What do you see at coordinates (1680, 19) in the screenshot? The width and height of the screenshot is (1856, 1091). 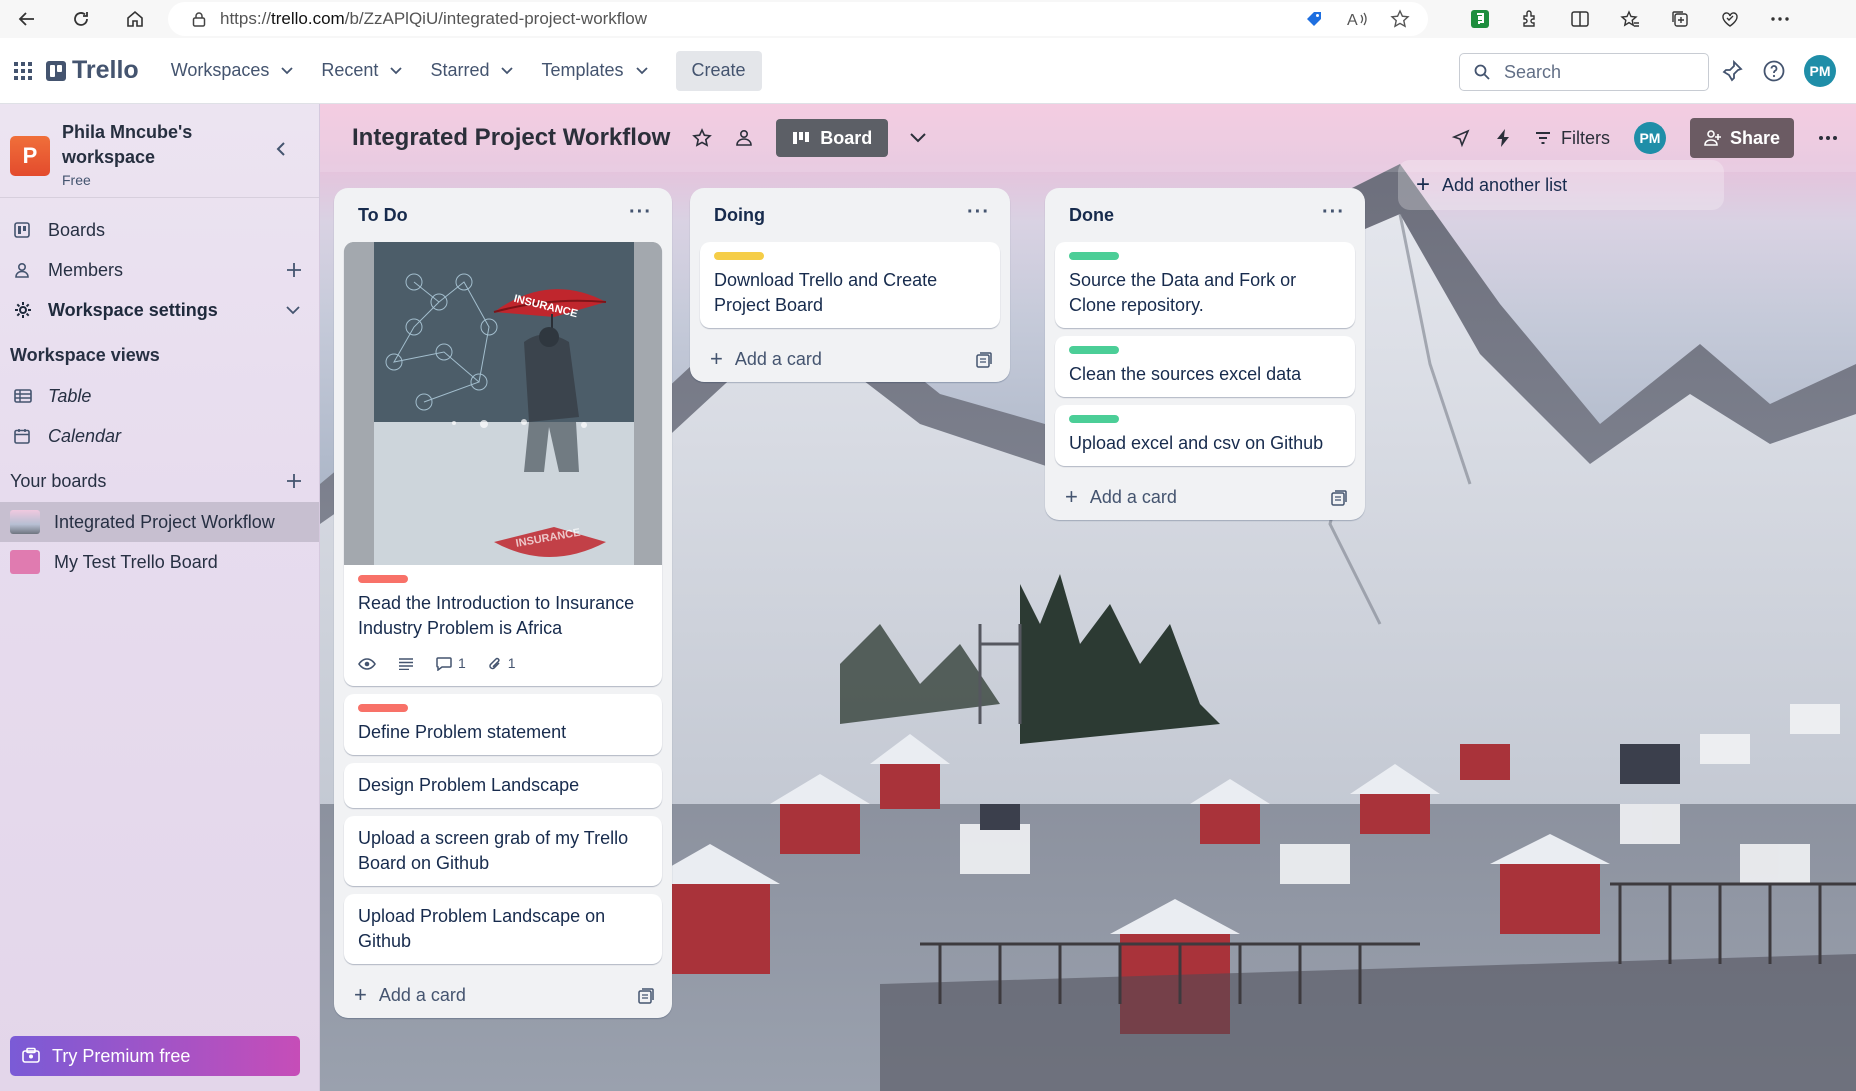 I see `collections-icon` at bounding box center [1680, 19].